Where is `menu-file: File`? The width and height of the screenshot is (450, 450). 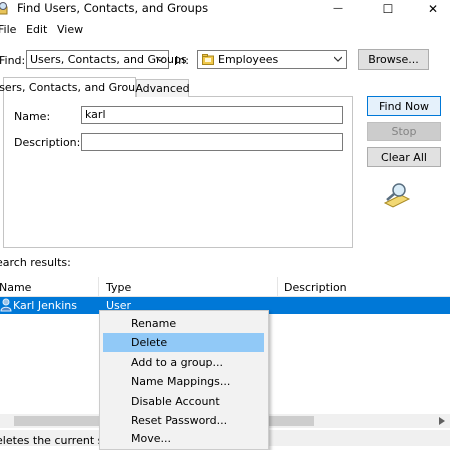
menu-file: File is located at coordinates (8, 29).